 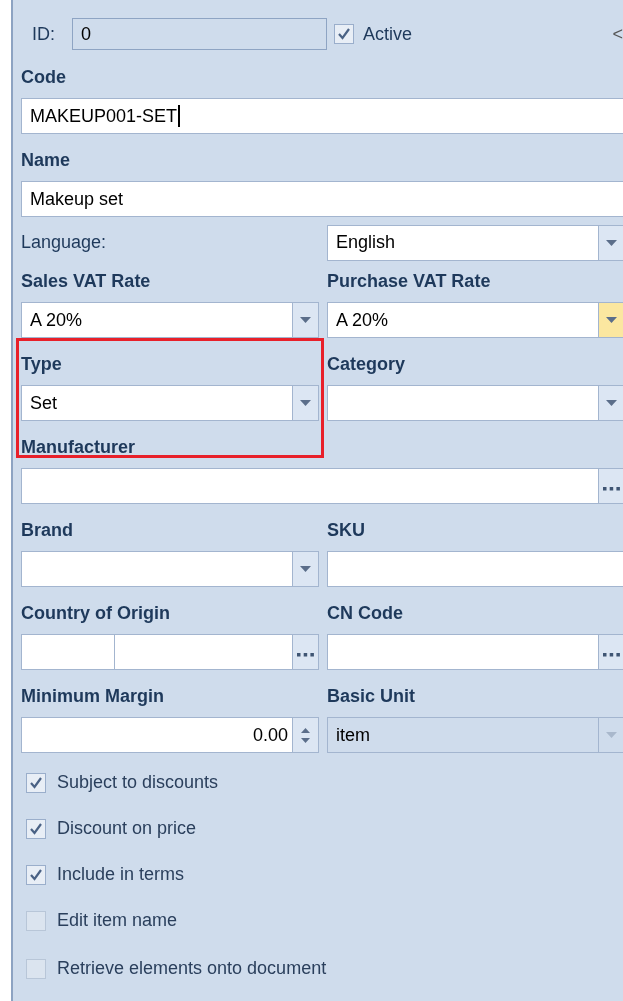 I want to click on field-label: Minimum Margin, so click(x=93, y=696).